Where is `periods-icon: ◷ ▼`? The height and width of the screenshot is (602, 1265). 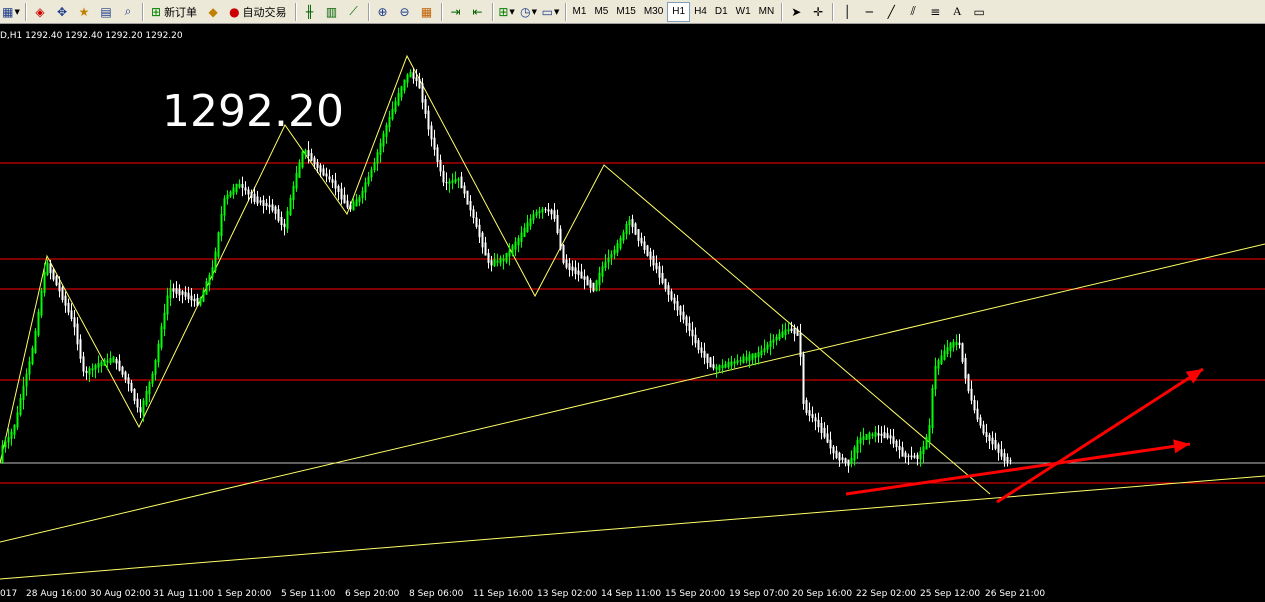
periods-icon: ◷ ▼ is located at coordinates (529, 12).